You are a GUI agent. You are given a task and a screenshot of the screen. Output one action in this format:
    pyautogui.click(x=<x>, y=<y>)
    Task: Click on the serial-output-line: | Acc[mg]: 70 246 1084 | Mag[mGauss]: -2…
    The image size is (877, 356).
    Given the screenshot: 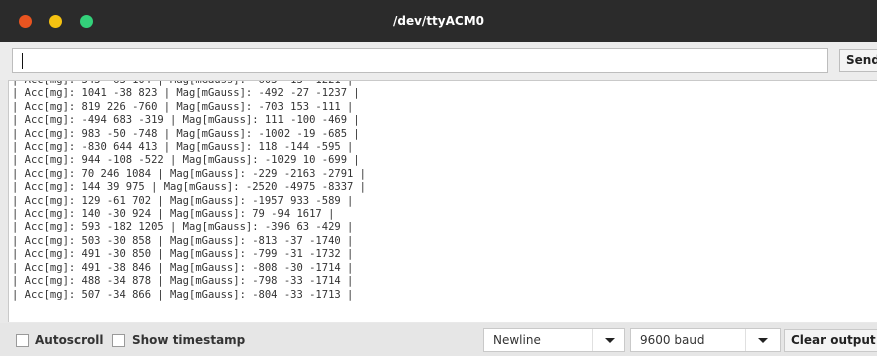 What is the action you would take?
    pyautogui.click(x=189, y=173)
    